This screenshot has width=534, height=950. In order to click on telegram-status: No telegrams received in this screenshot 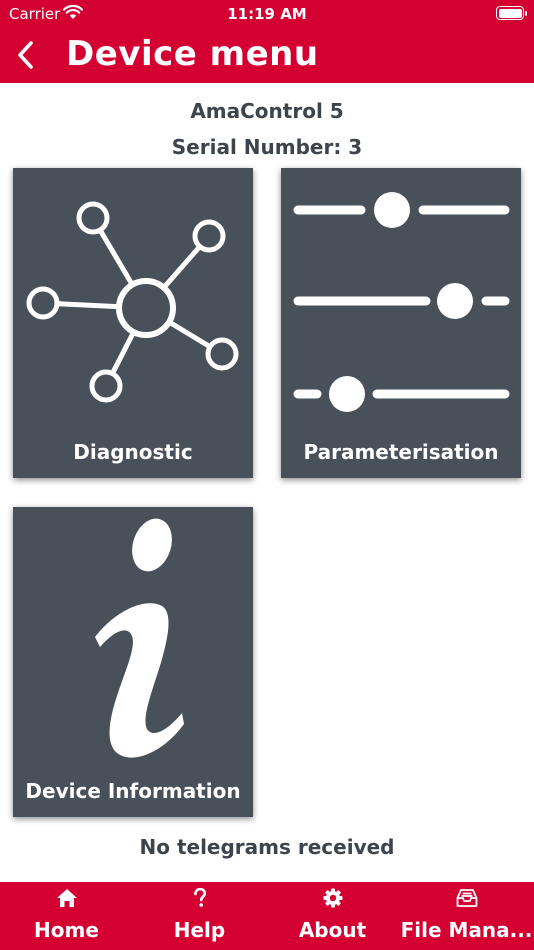, I will do `click(267, 847)`.